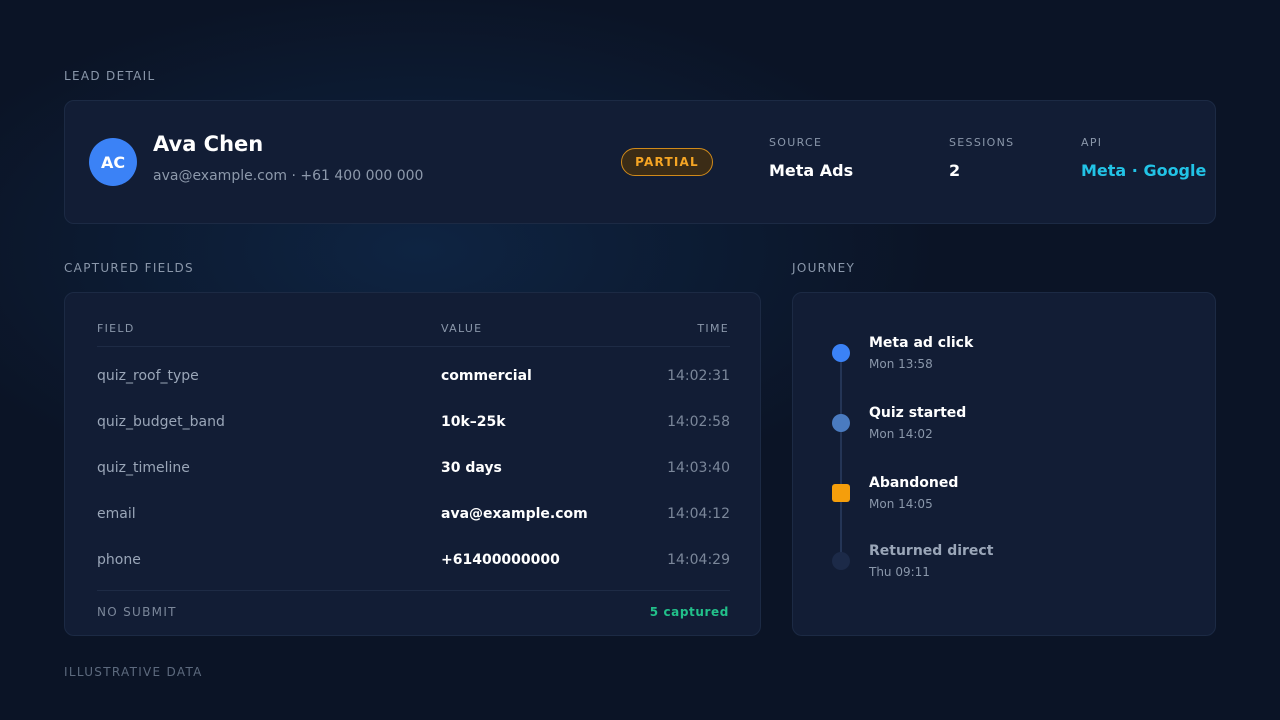  What do you see at coordinates (148, 376) in the screenshot?
I see `field-name: quiz_roof_type` at bounding box center [148, 376].